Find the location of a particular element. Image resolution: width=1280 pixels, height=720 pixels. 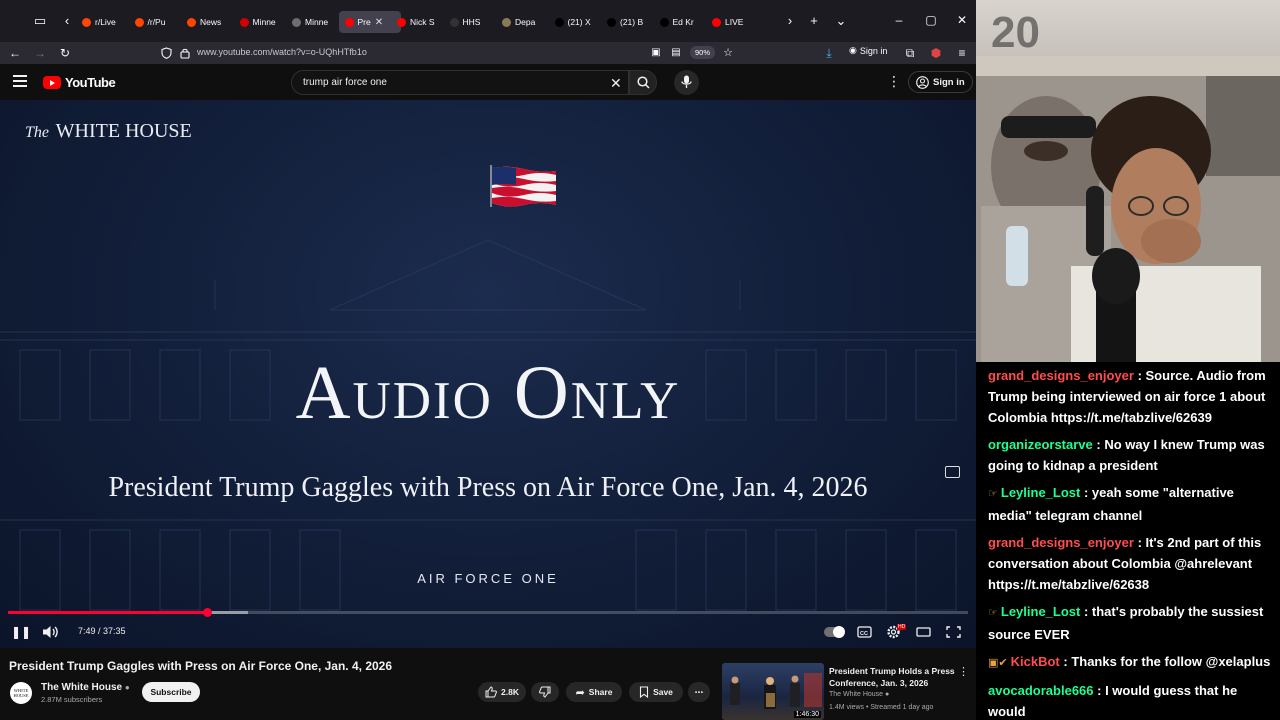

maximize-icon: ▢ is located at coordinates (931, 20).